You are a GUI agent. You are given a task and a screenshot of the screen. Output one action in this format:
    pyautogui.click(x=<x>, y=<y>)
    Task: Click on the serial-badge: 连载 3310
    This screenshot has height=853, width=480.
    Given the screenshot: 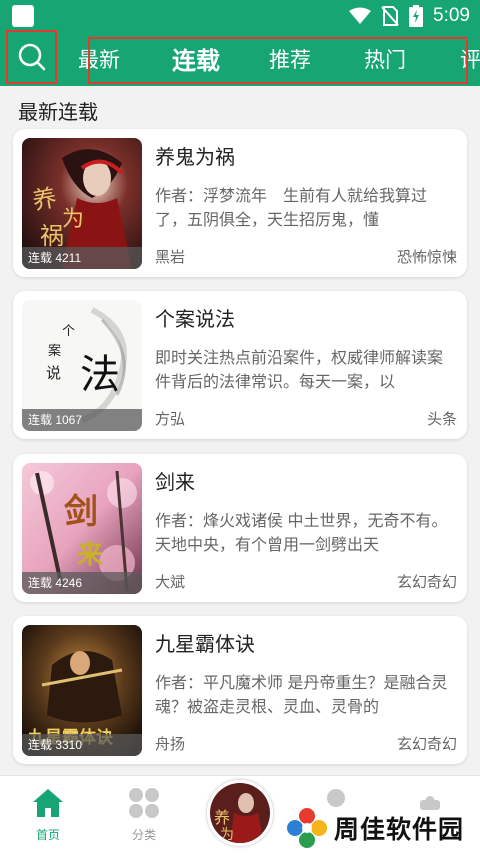 What is the action you would take?
    pyautogui.click(x=82, y=745)
    